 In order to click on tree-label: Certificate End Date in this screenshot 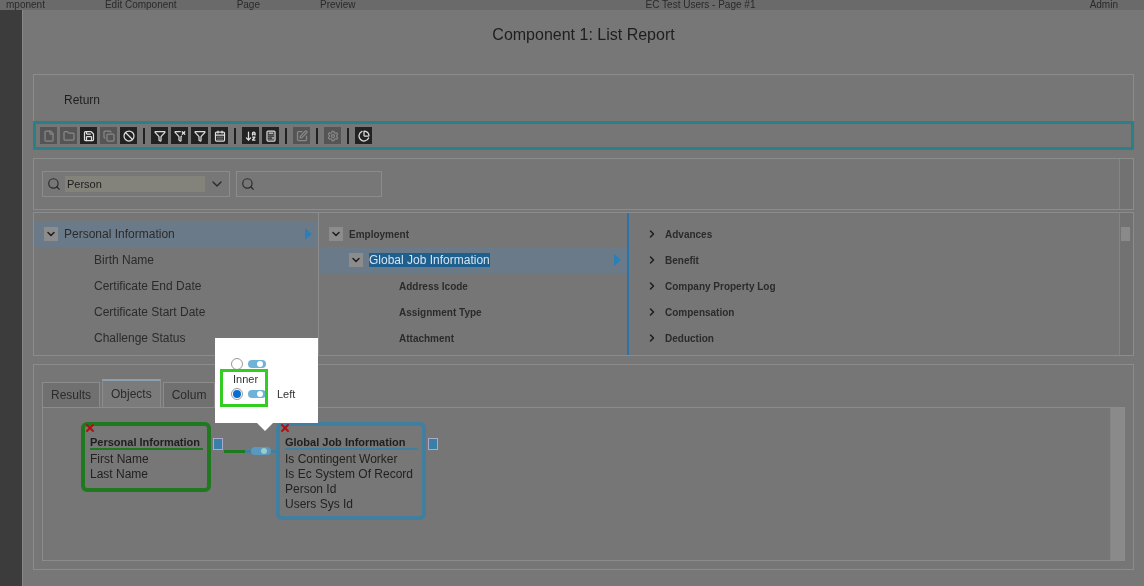, I will do `click(148, 286)`.